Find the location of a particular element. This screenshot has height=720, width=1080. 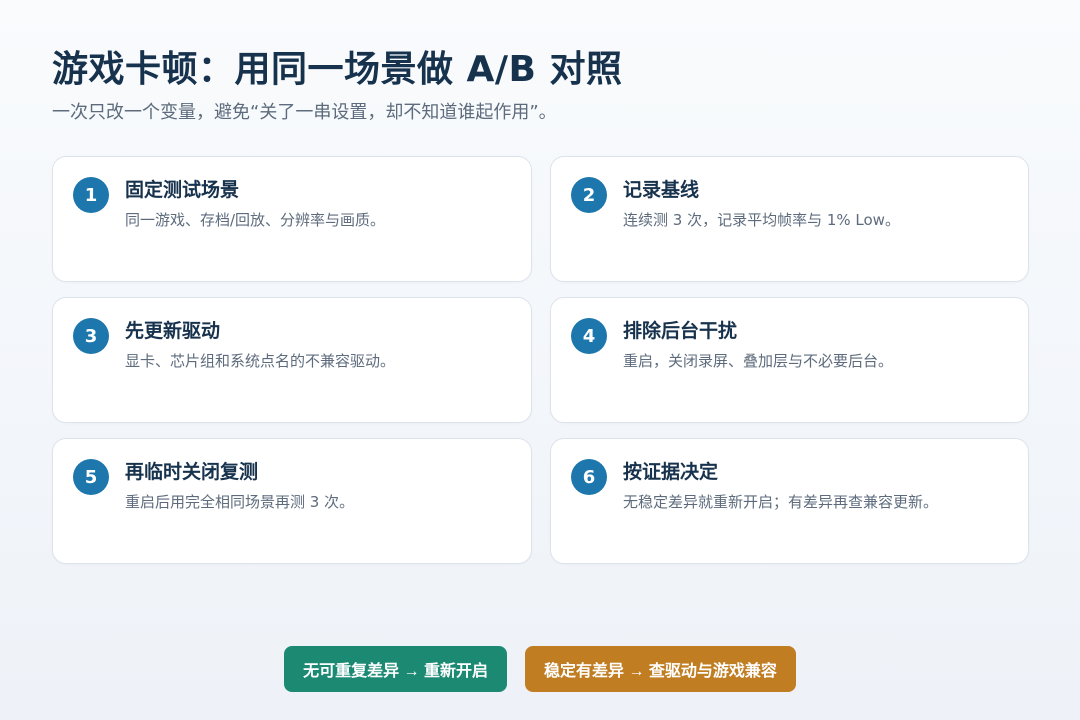

step-card-3: 3 先更新驱动 显卡、芯片组和系统点名的不兼容驱动。 is located at coordinates (292, 360).